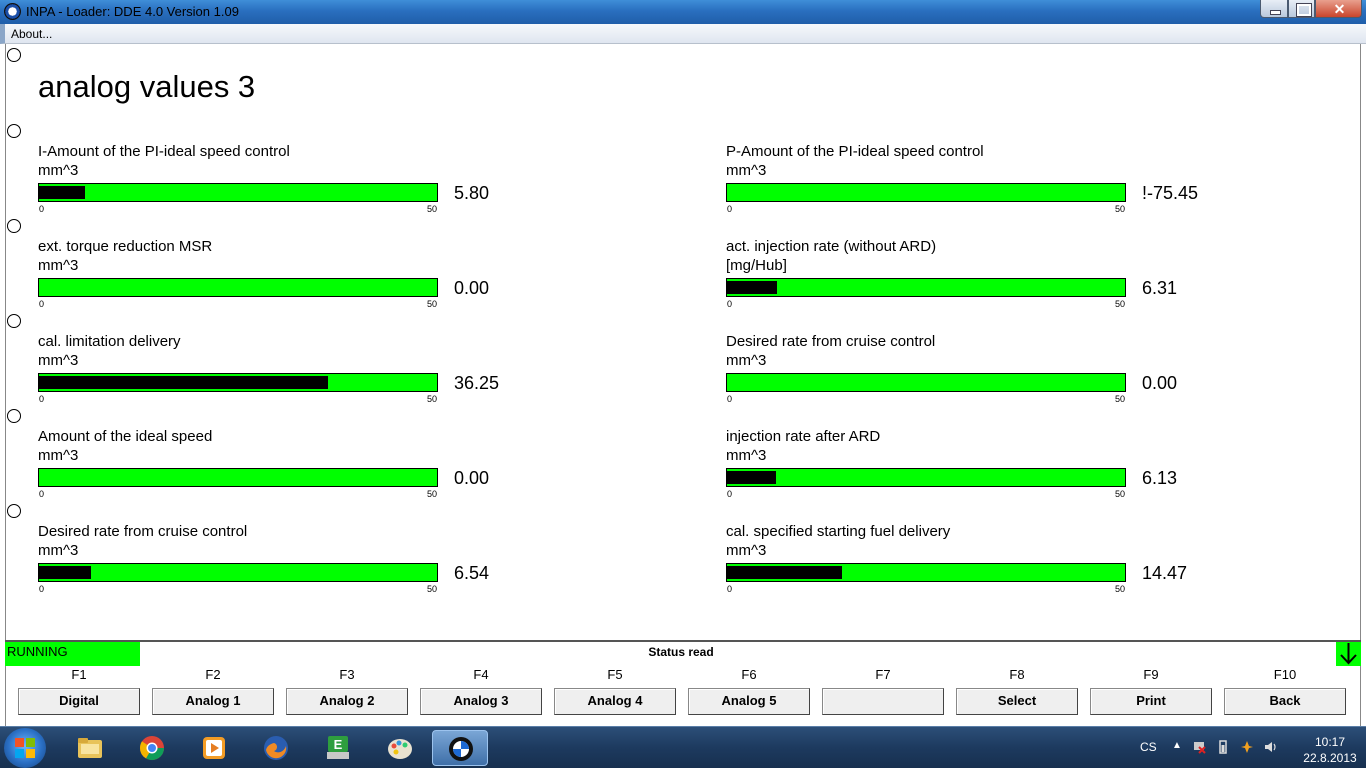 The width and height of the screenshot is (1366, 768). I want to click on close-button: ✕, so click(1338, 9).